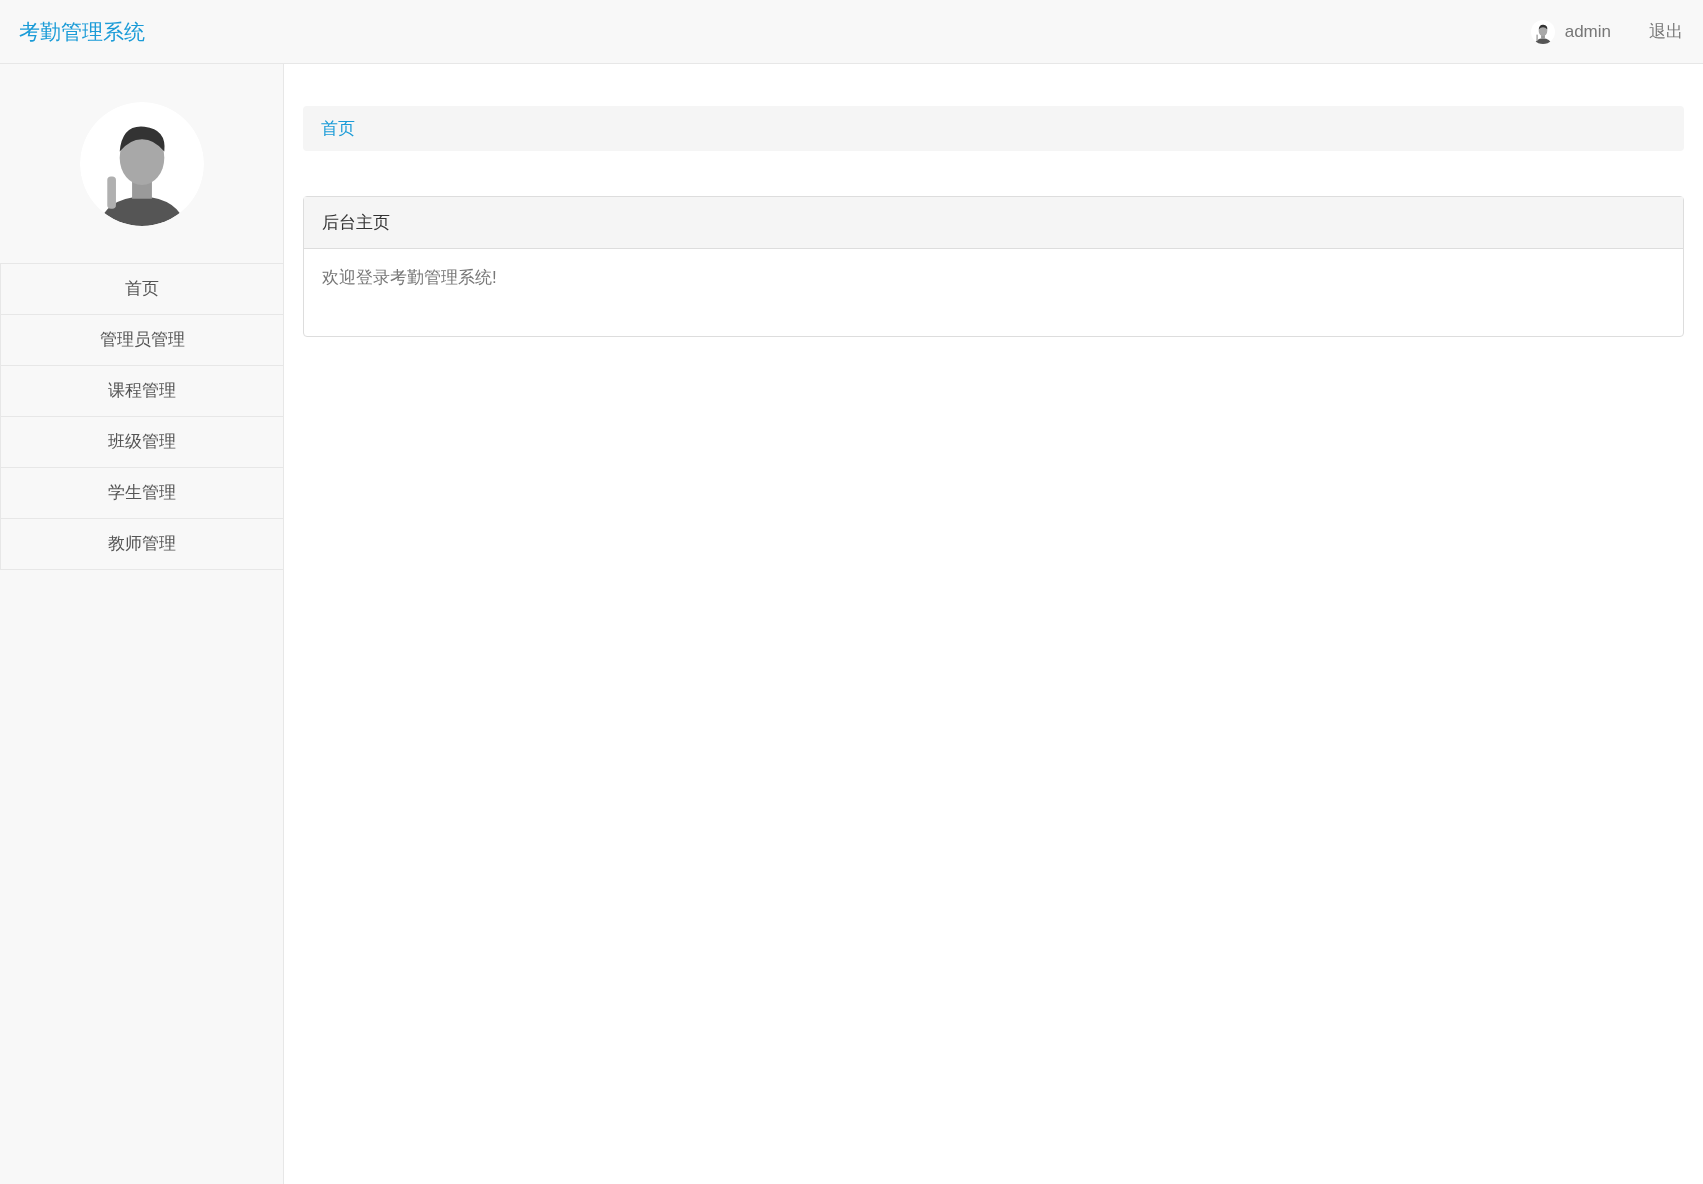 This screenshot has height=1184, width=1703. I want to click on username-link: admin, so click(1587, 31).